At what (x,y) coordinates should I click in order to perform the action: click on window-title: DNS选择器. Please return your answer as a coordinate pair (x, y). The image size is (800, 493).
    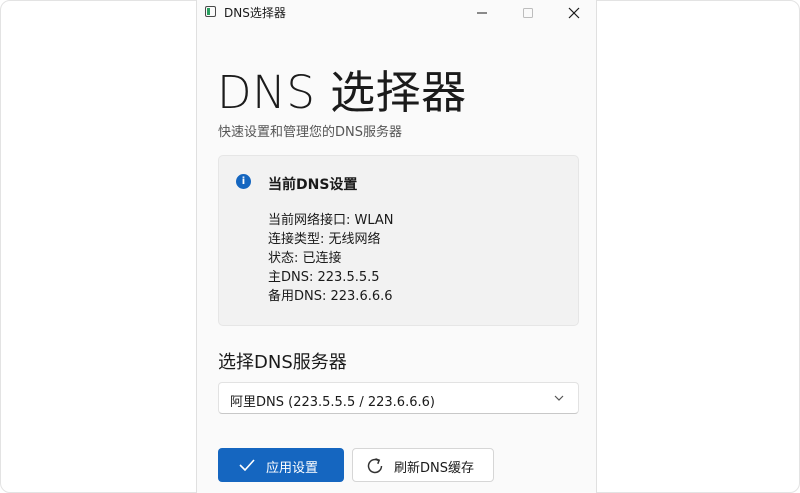
    Looking at the image, I should click on (255, 13).